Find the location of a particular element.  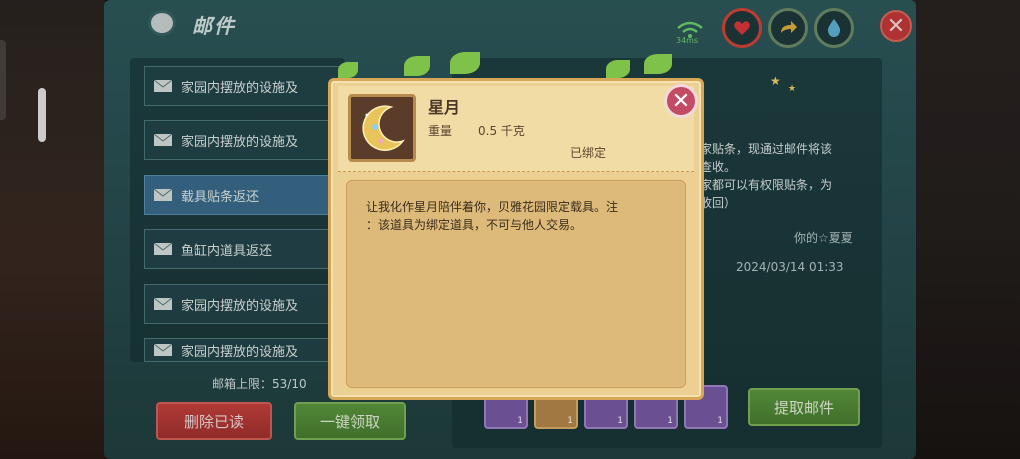

moon-item-icon is located at coordinates (382, 128).